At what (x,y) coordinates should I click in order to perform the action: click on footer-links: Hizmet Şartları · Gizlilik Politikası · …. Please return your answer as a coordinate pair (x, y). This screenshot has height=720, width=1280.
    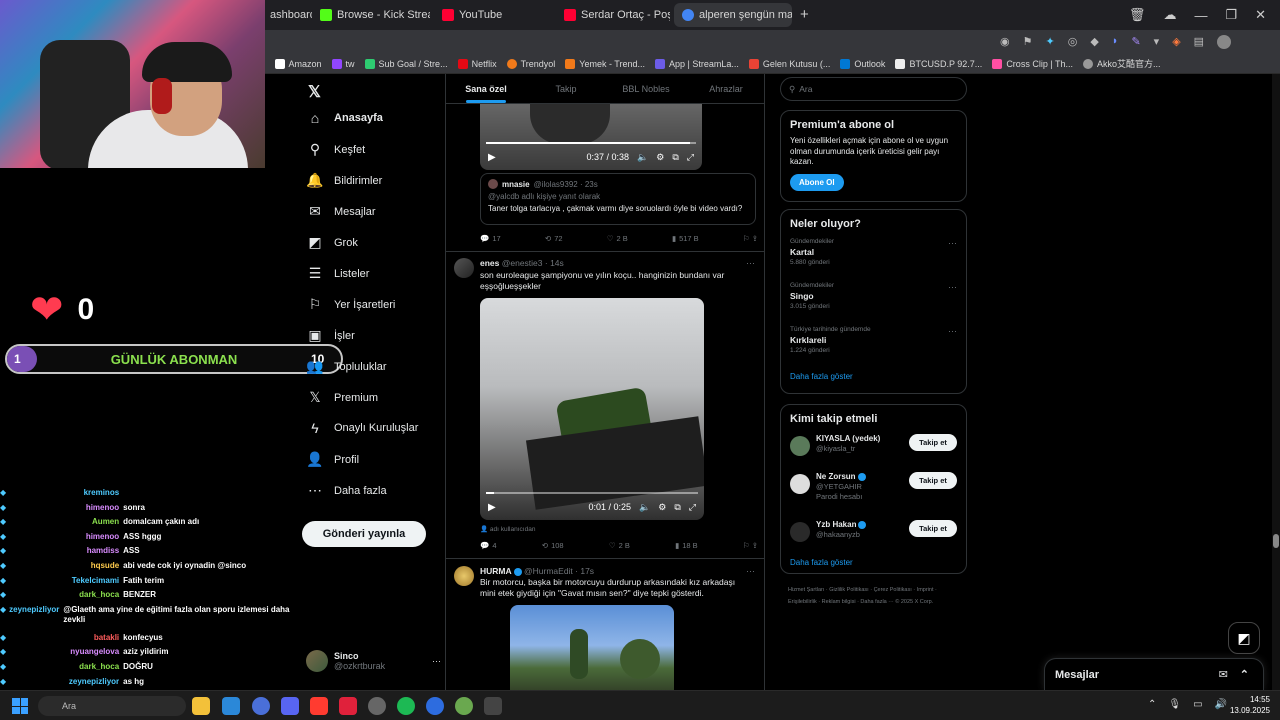
    Looking at the image, I should click on (873, 596).